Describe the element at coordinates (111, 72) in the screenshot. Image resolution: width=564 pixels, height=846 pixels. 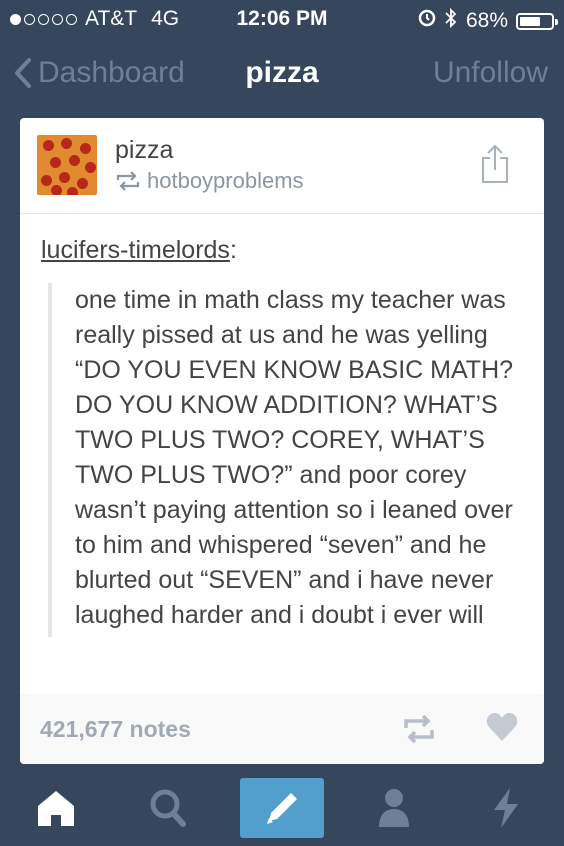
I see `back-label: Dashboard` at that location.